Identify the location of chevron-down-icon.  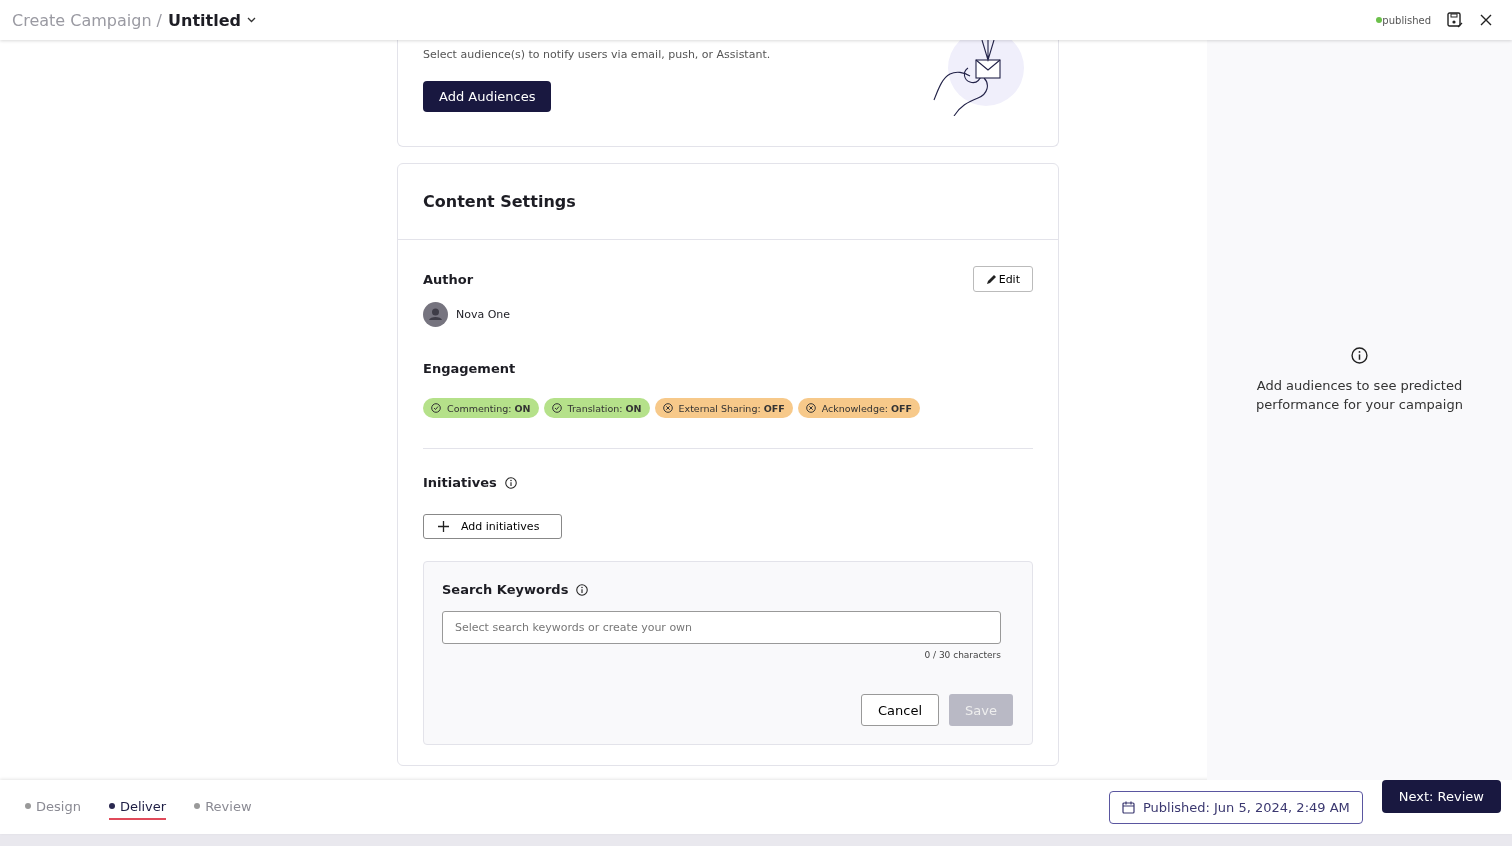
(251, 20).